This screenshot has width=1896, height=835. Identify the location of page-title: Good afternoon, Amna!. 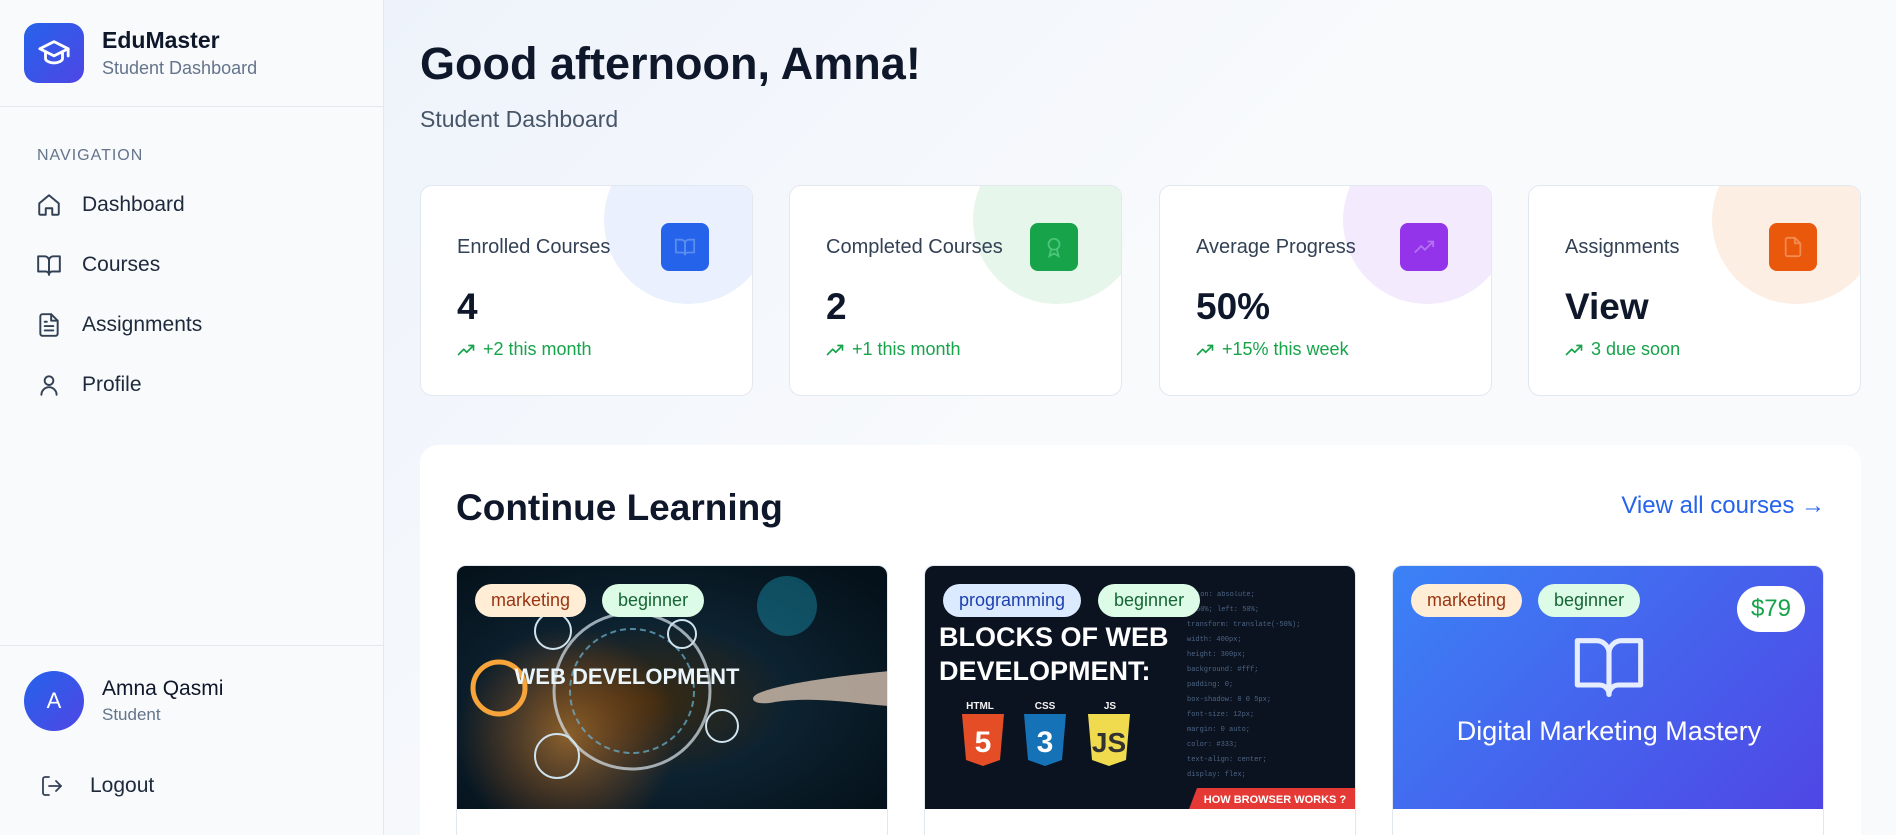
(670, 63).